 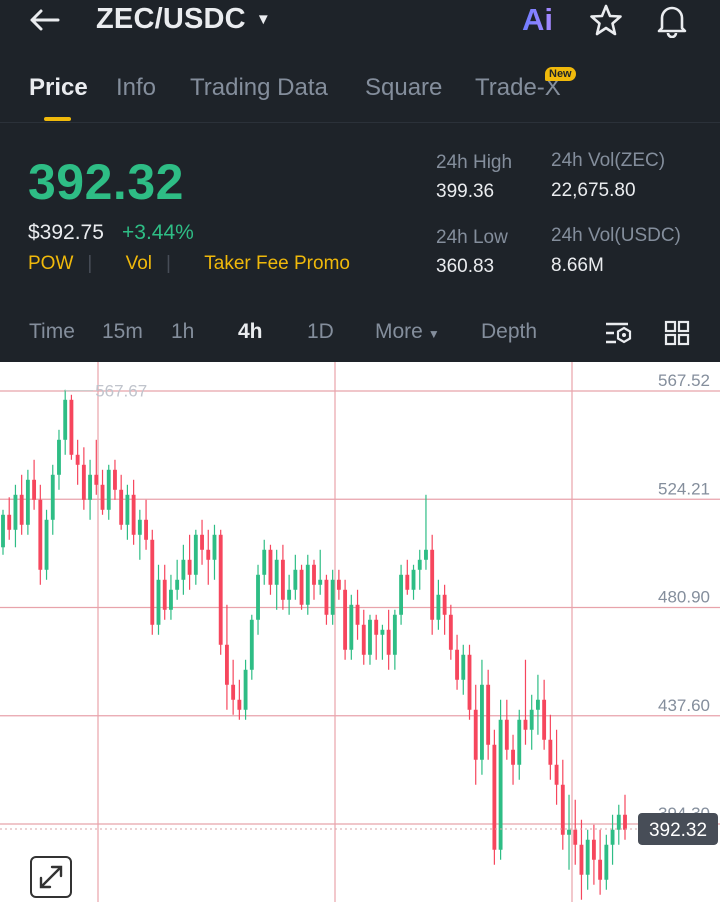 What do you see at coordinates (403, 88) in the screenshot?
I see `tab-square: Square` at bounding box center [403, 88].